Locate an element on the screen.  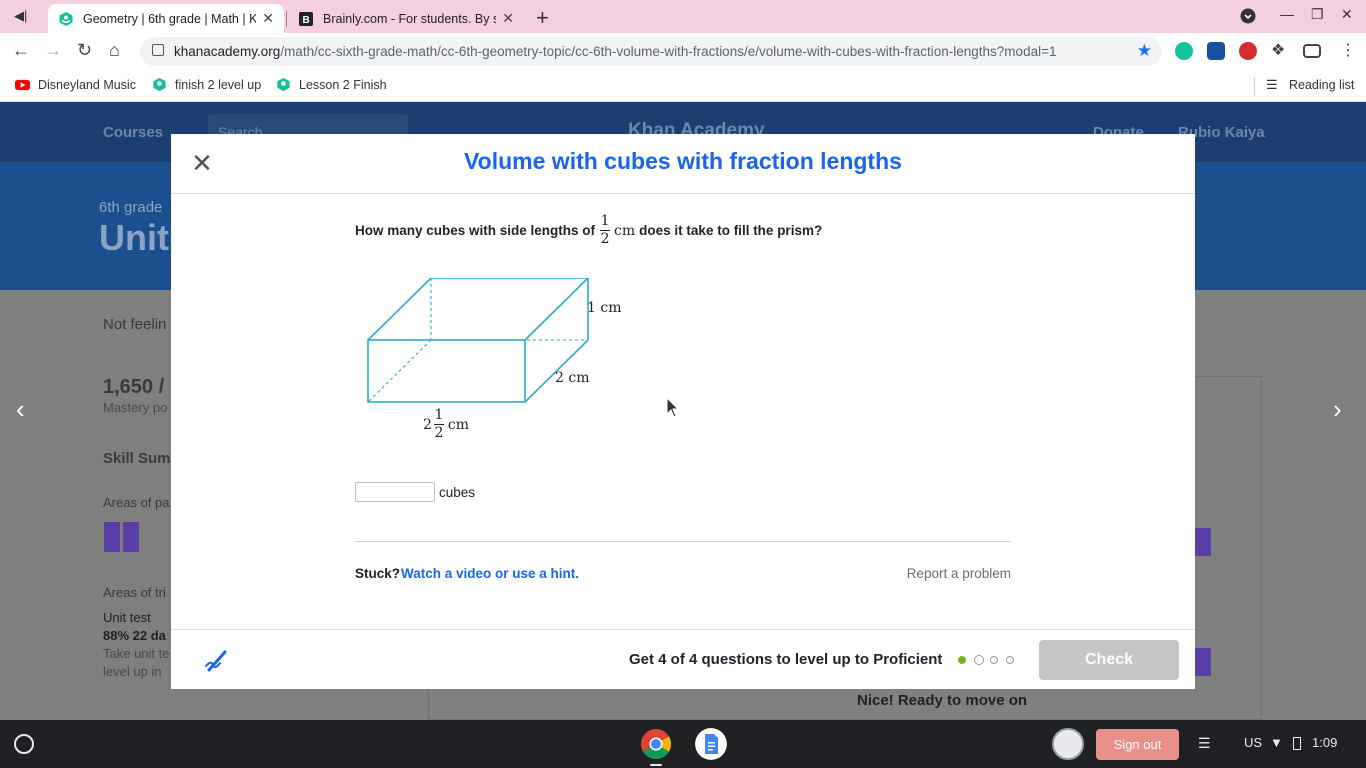
adblock-icon is located at coordinates (1248, 51).